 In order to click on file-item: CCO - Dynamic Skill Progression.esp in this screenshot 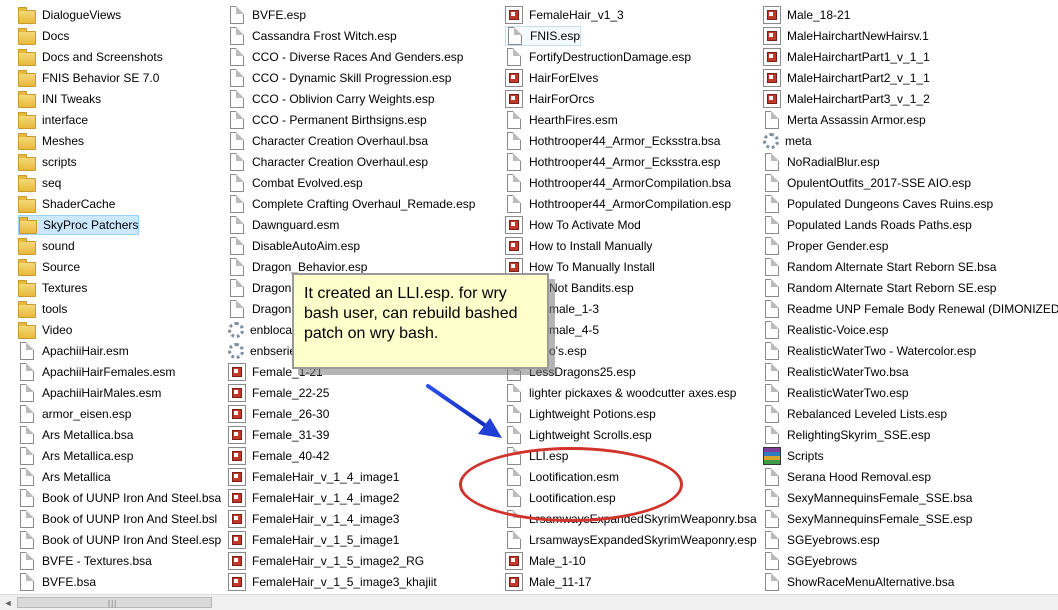, I will do `click(339, 78)`.